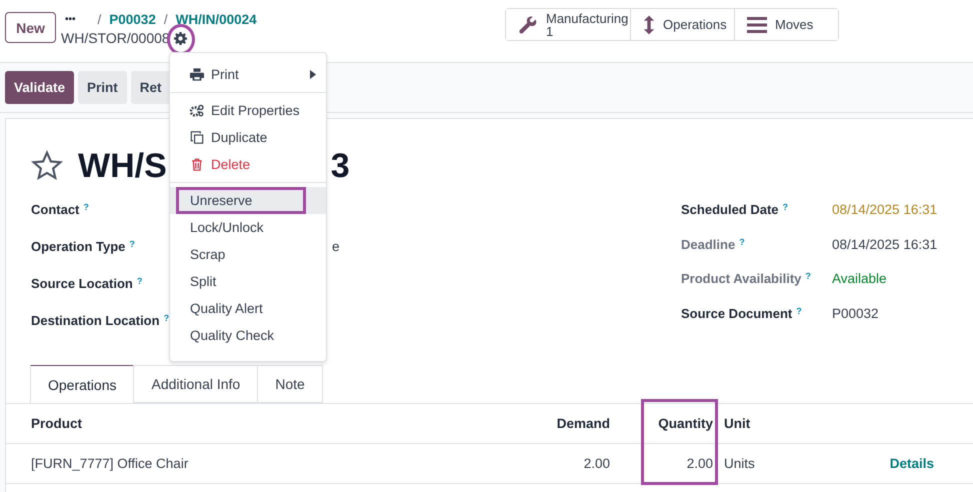 The width and height of the screenshot is (973, 492). Describe the element at coordinates (340, 166) in the screenshot. I see `record-title: 3` at that location.